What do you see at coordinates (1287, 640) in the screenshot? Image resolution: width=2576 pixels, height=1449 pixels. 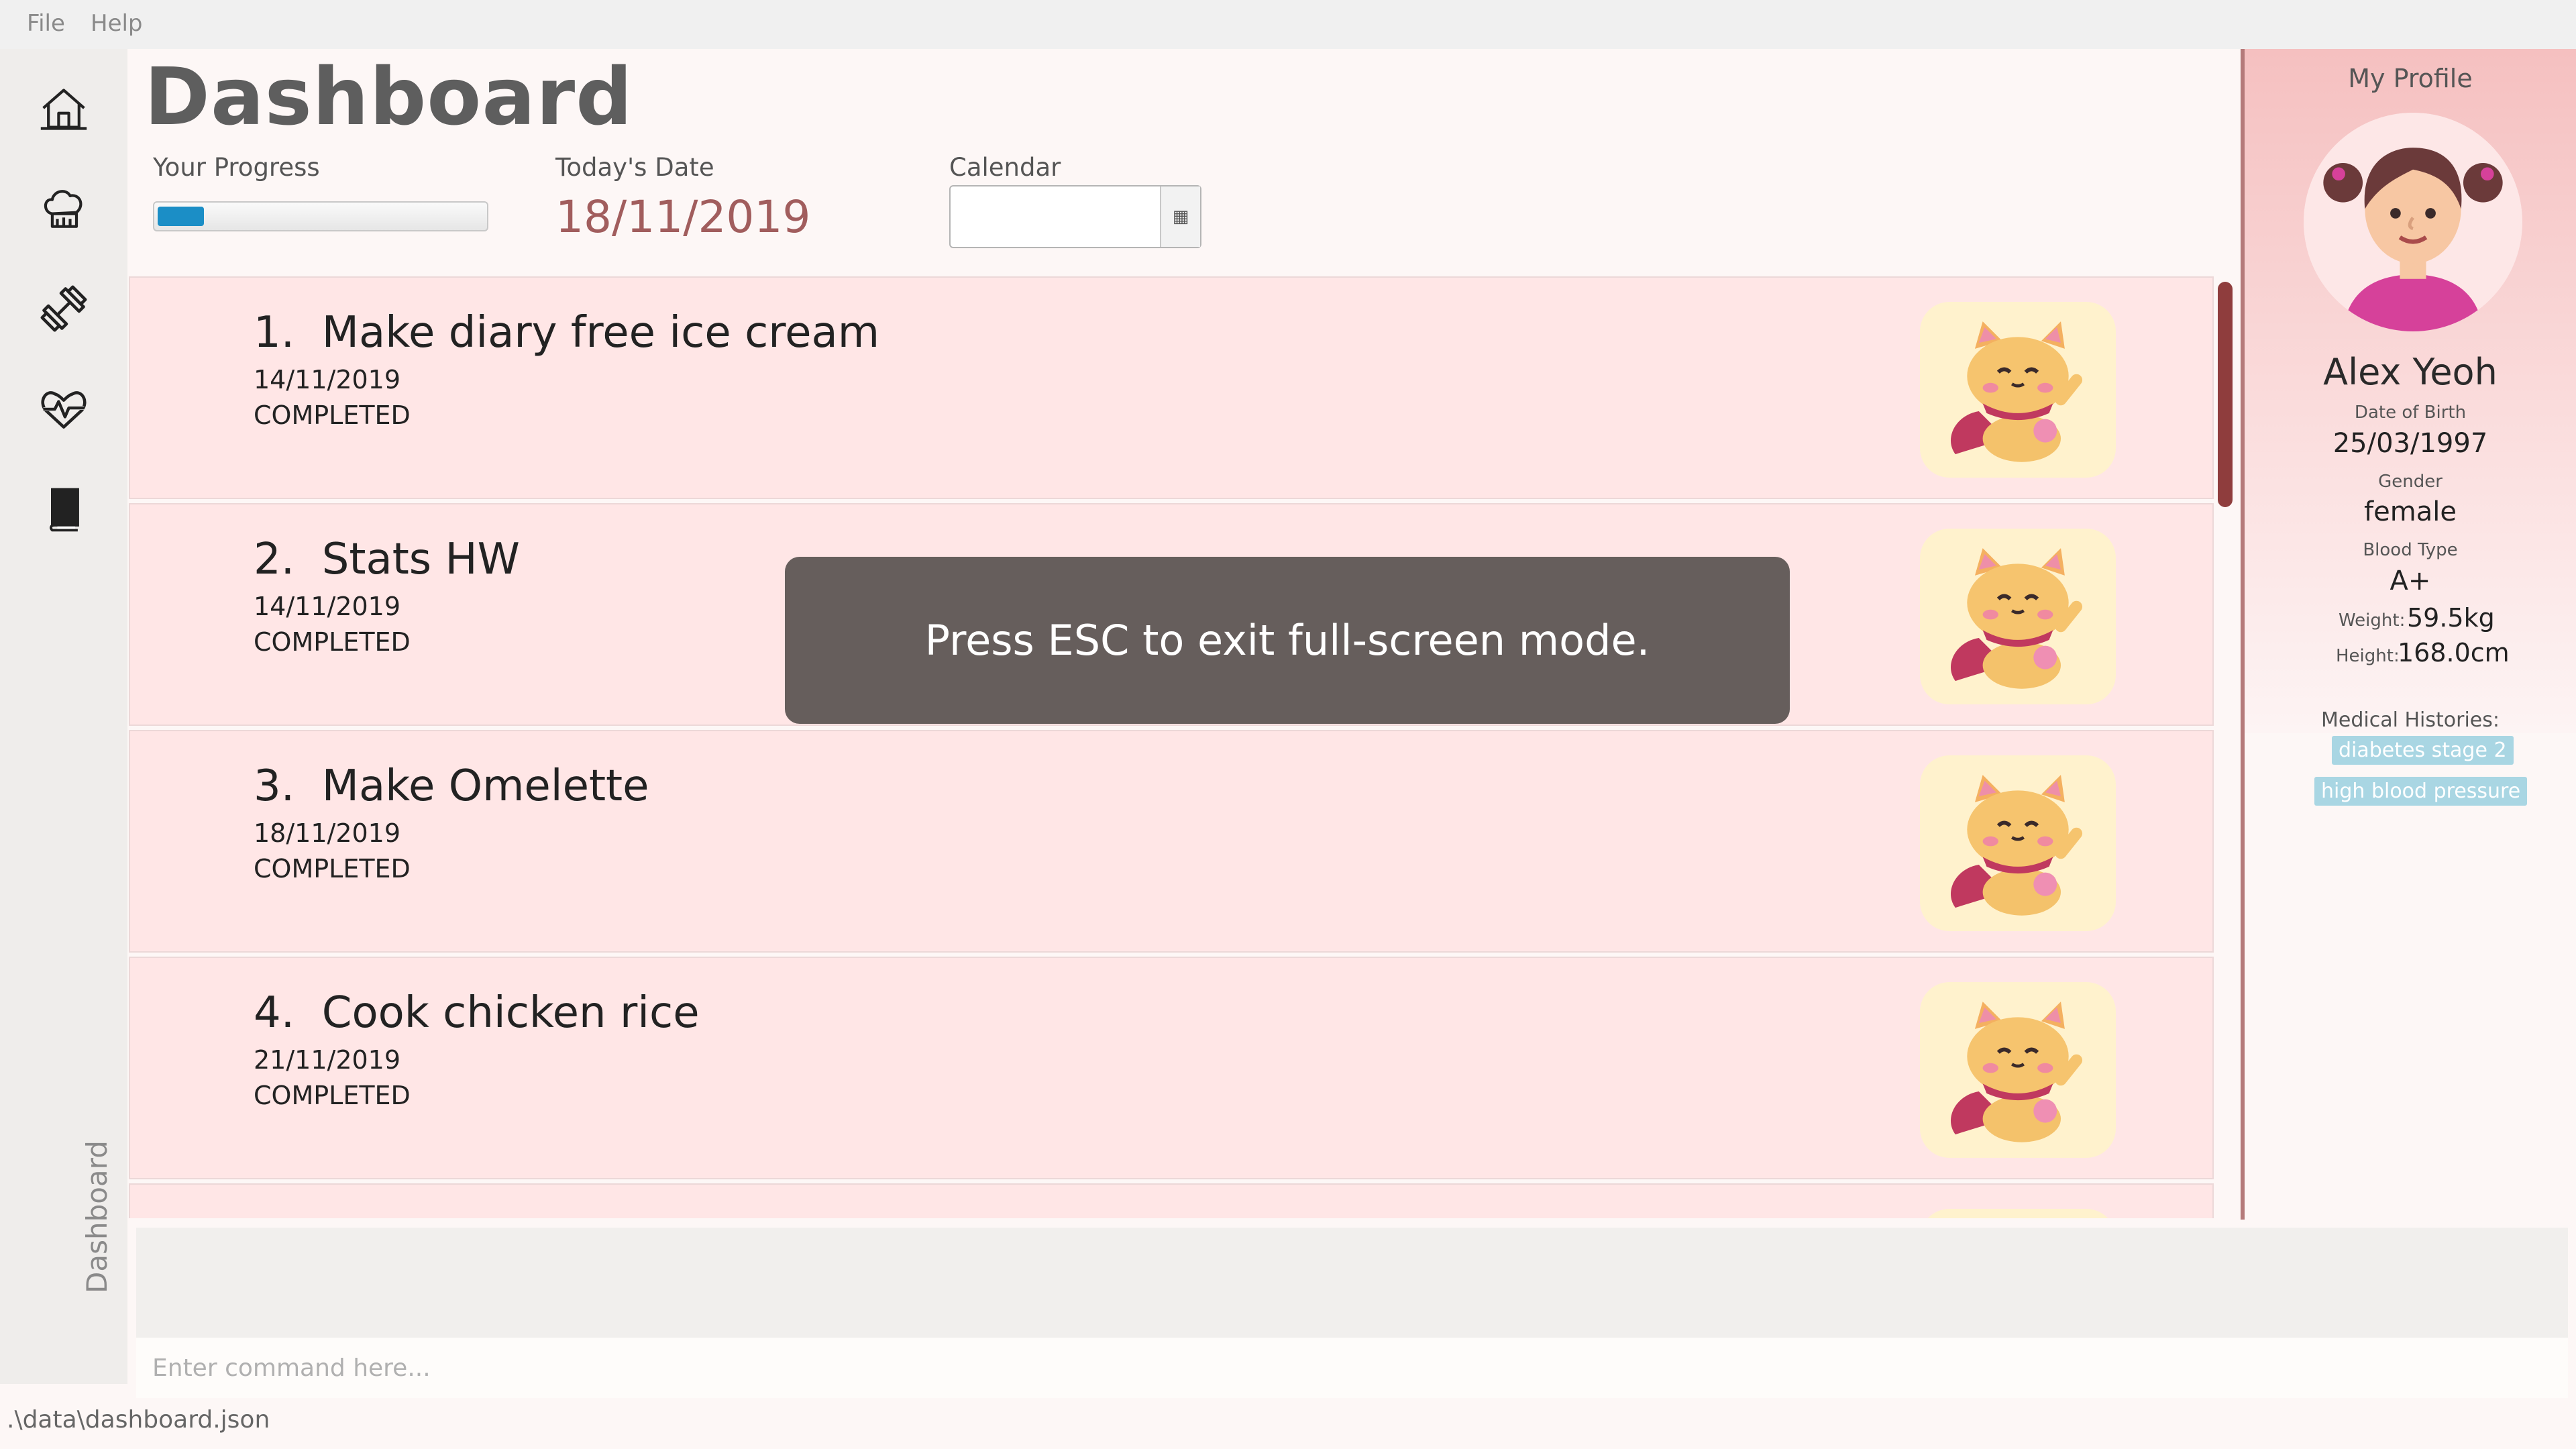 I see `fullscreen-toast: Press ESC to exit full-screen mode.` at bounding box center [1287, 640].